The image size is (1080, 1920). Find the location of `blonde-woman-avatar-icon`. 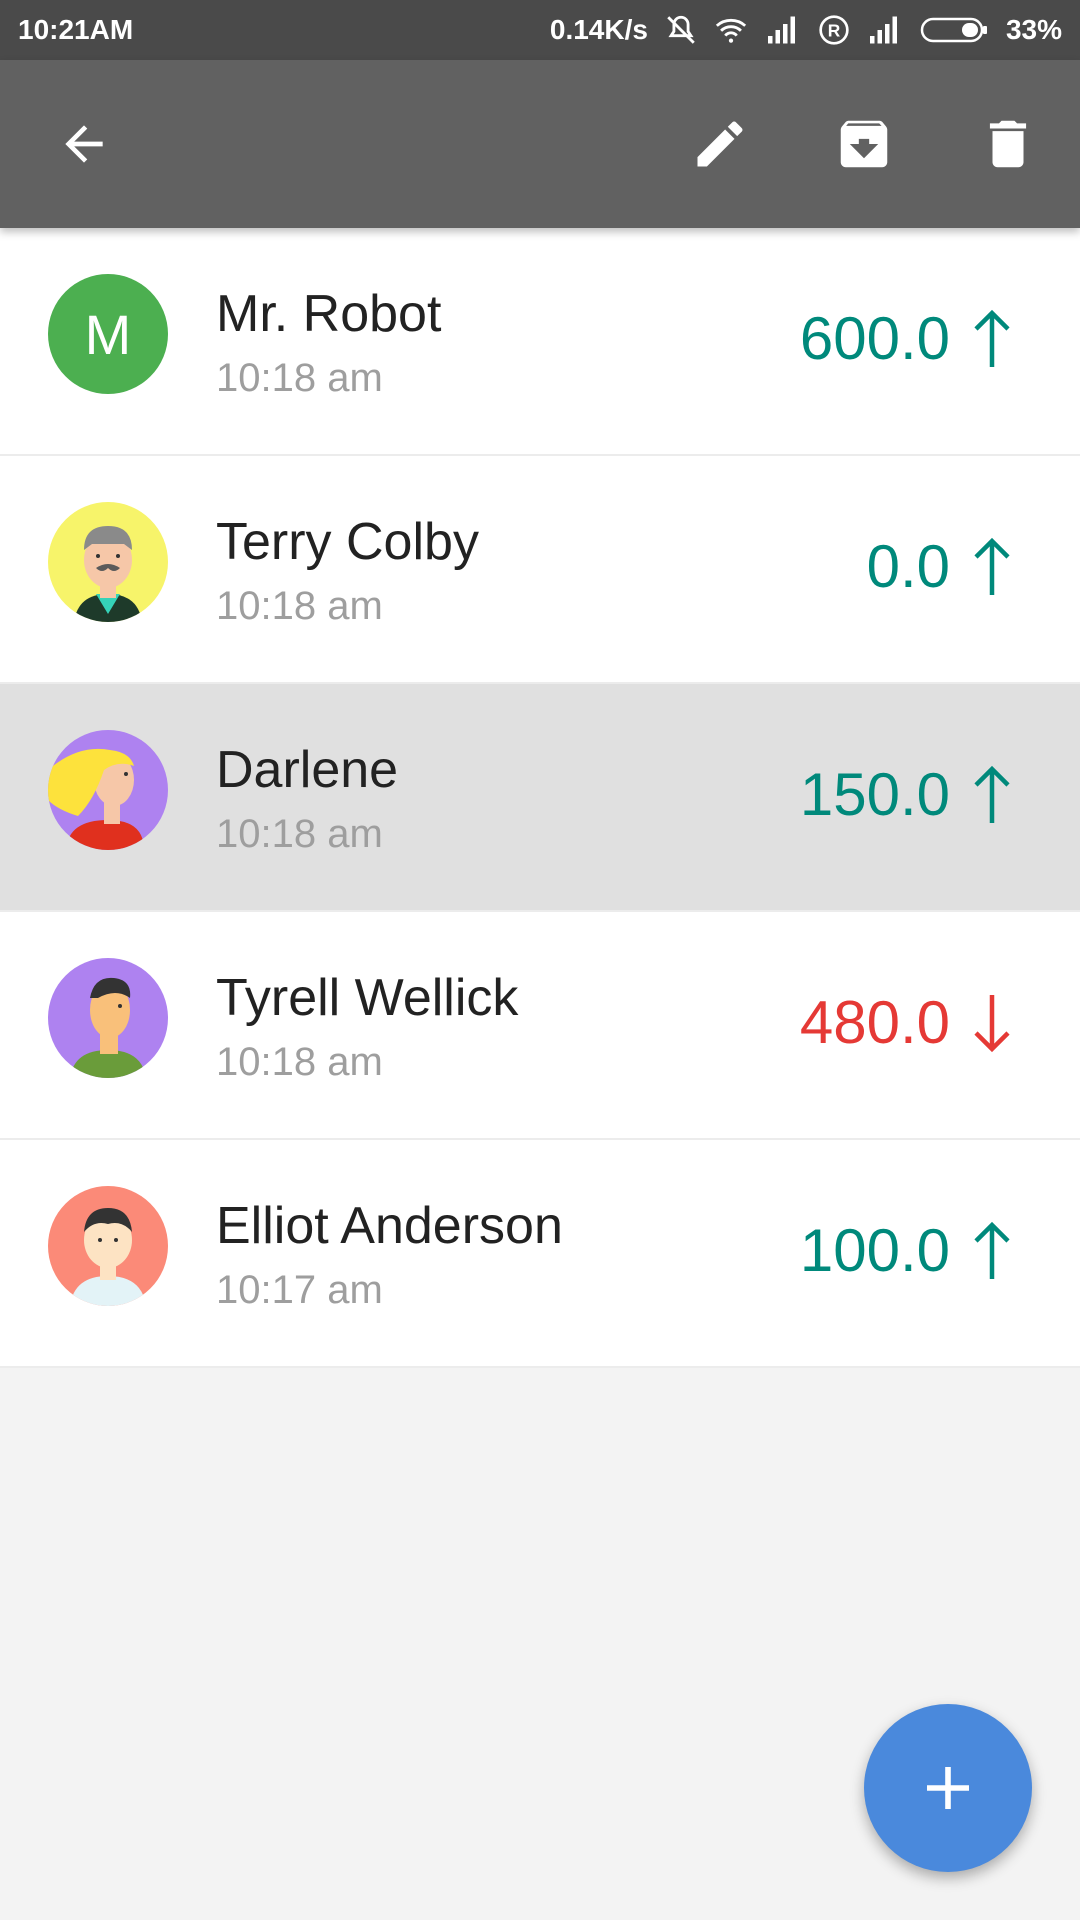

blonde-woman-avatar-icon is located at coordinates (108, 790).